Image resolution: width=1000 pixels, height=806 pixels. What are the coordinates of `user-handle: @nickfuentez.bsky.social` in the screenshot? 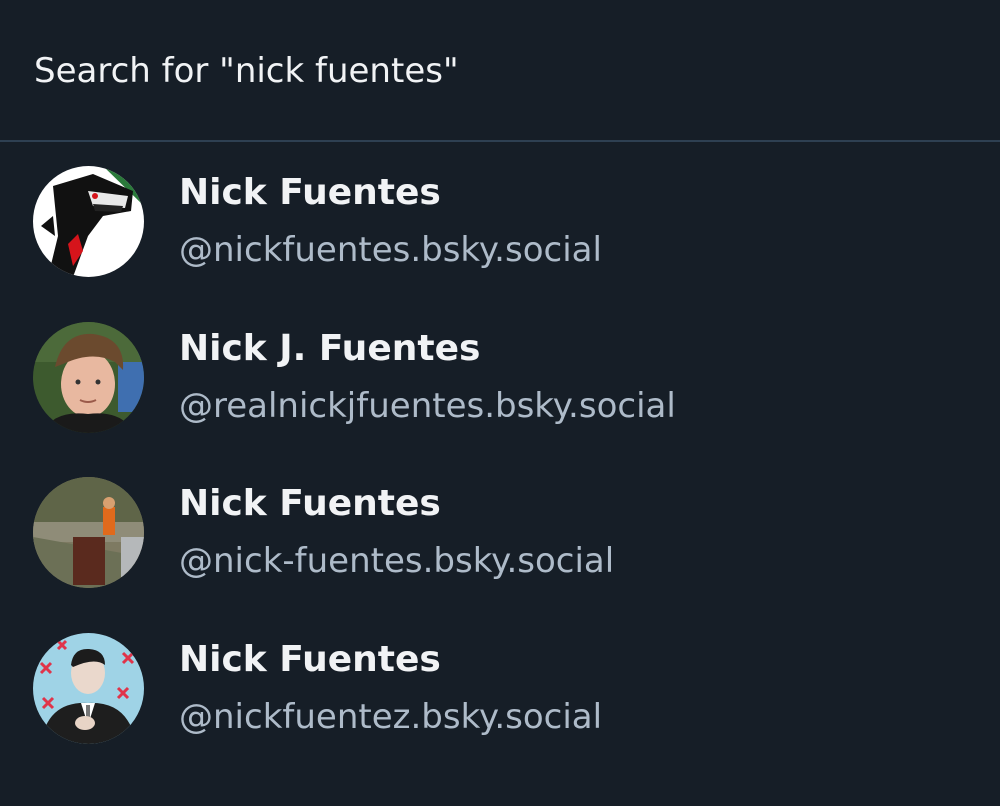 It's located at (391, 716).